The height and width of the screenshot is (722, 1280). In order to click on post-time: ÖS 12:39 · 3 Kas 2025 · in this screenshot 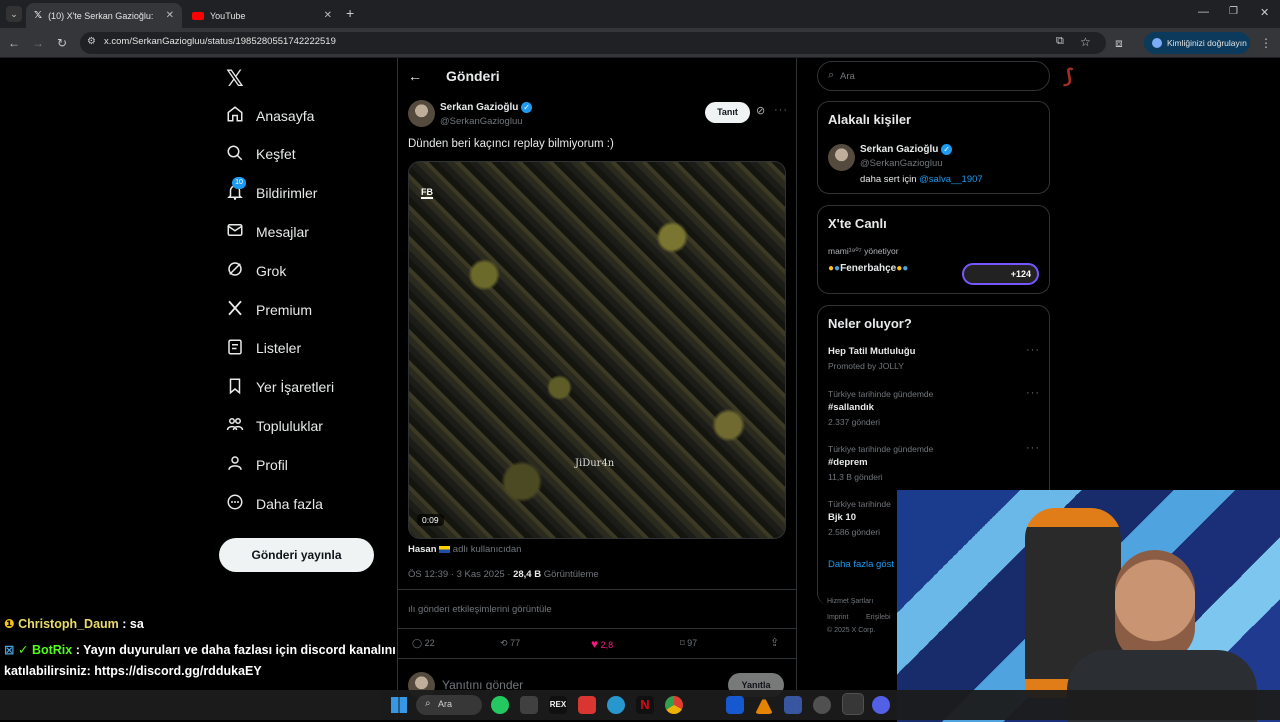, I will do `click(459, 574)`.